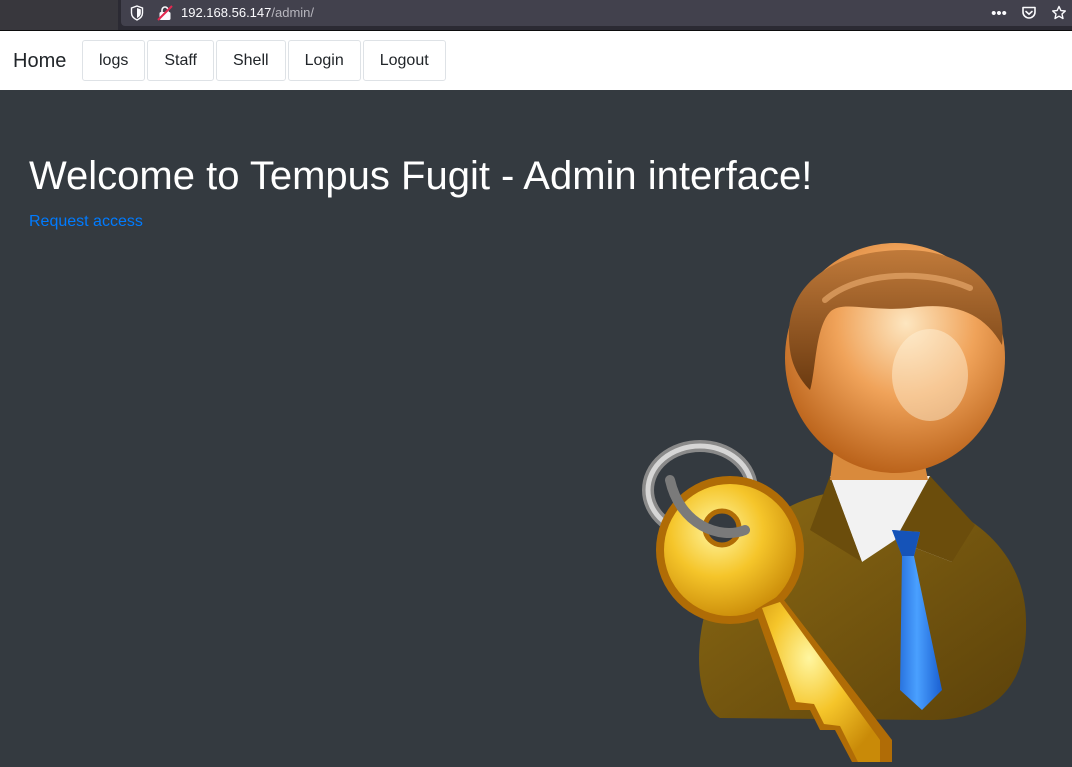 This screenshot has width=1072, height=767. I want to click on url-host: 192.168.56.147, so click(226, 12).